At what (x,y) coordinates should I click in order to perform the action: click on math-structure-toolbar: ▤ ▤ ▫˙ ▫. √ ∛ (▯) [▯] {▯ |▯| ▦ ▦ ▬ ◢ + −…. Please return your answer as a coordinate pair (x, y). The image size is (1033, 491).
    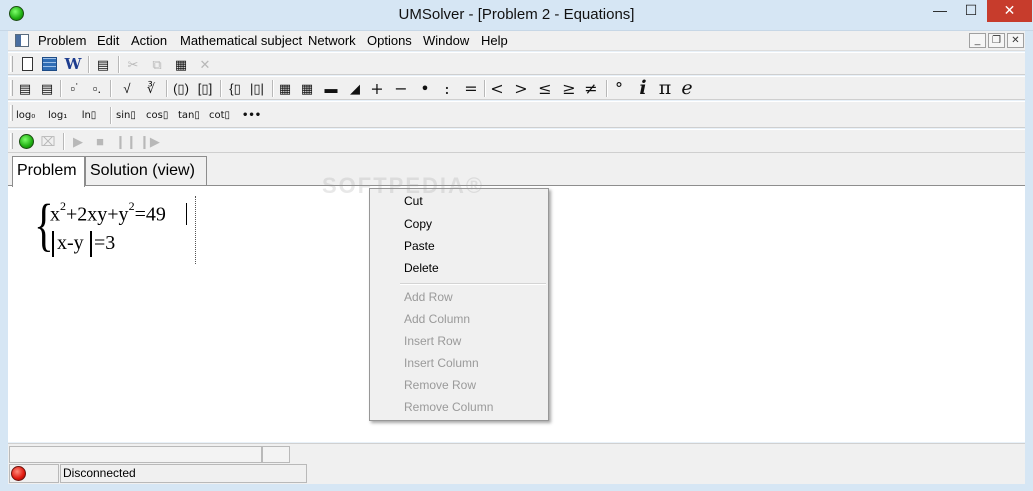
    Looking at the image, I should click on (516, 88).